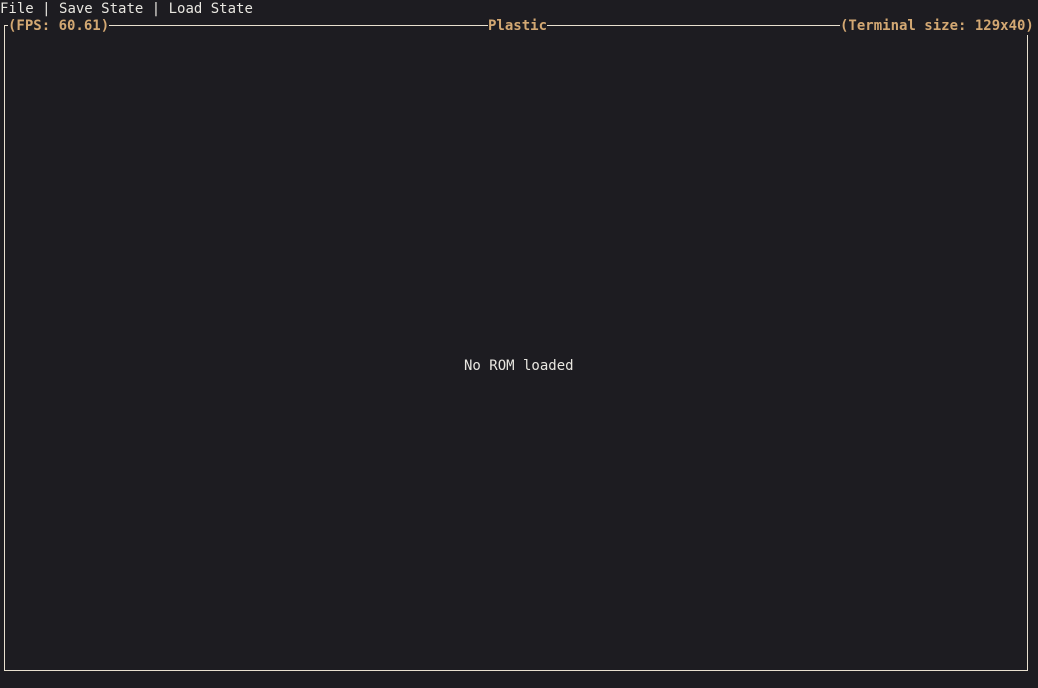  What do you see at coordinates (211, 9) in the screenshot?
I see `menu-load-state: Load State` at bounding box center [211, 9].